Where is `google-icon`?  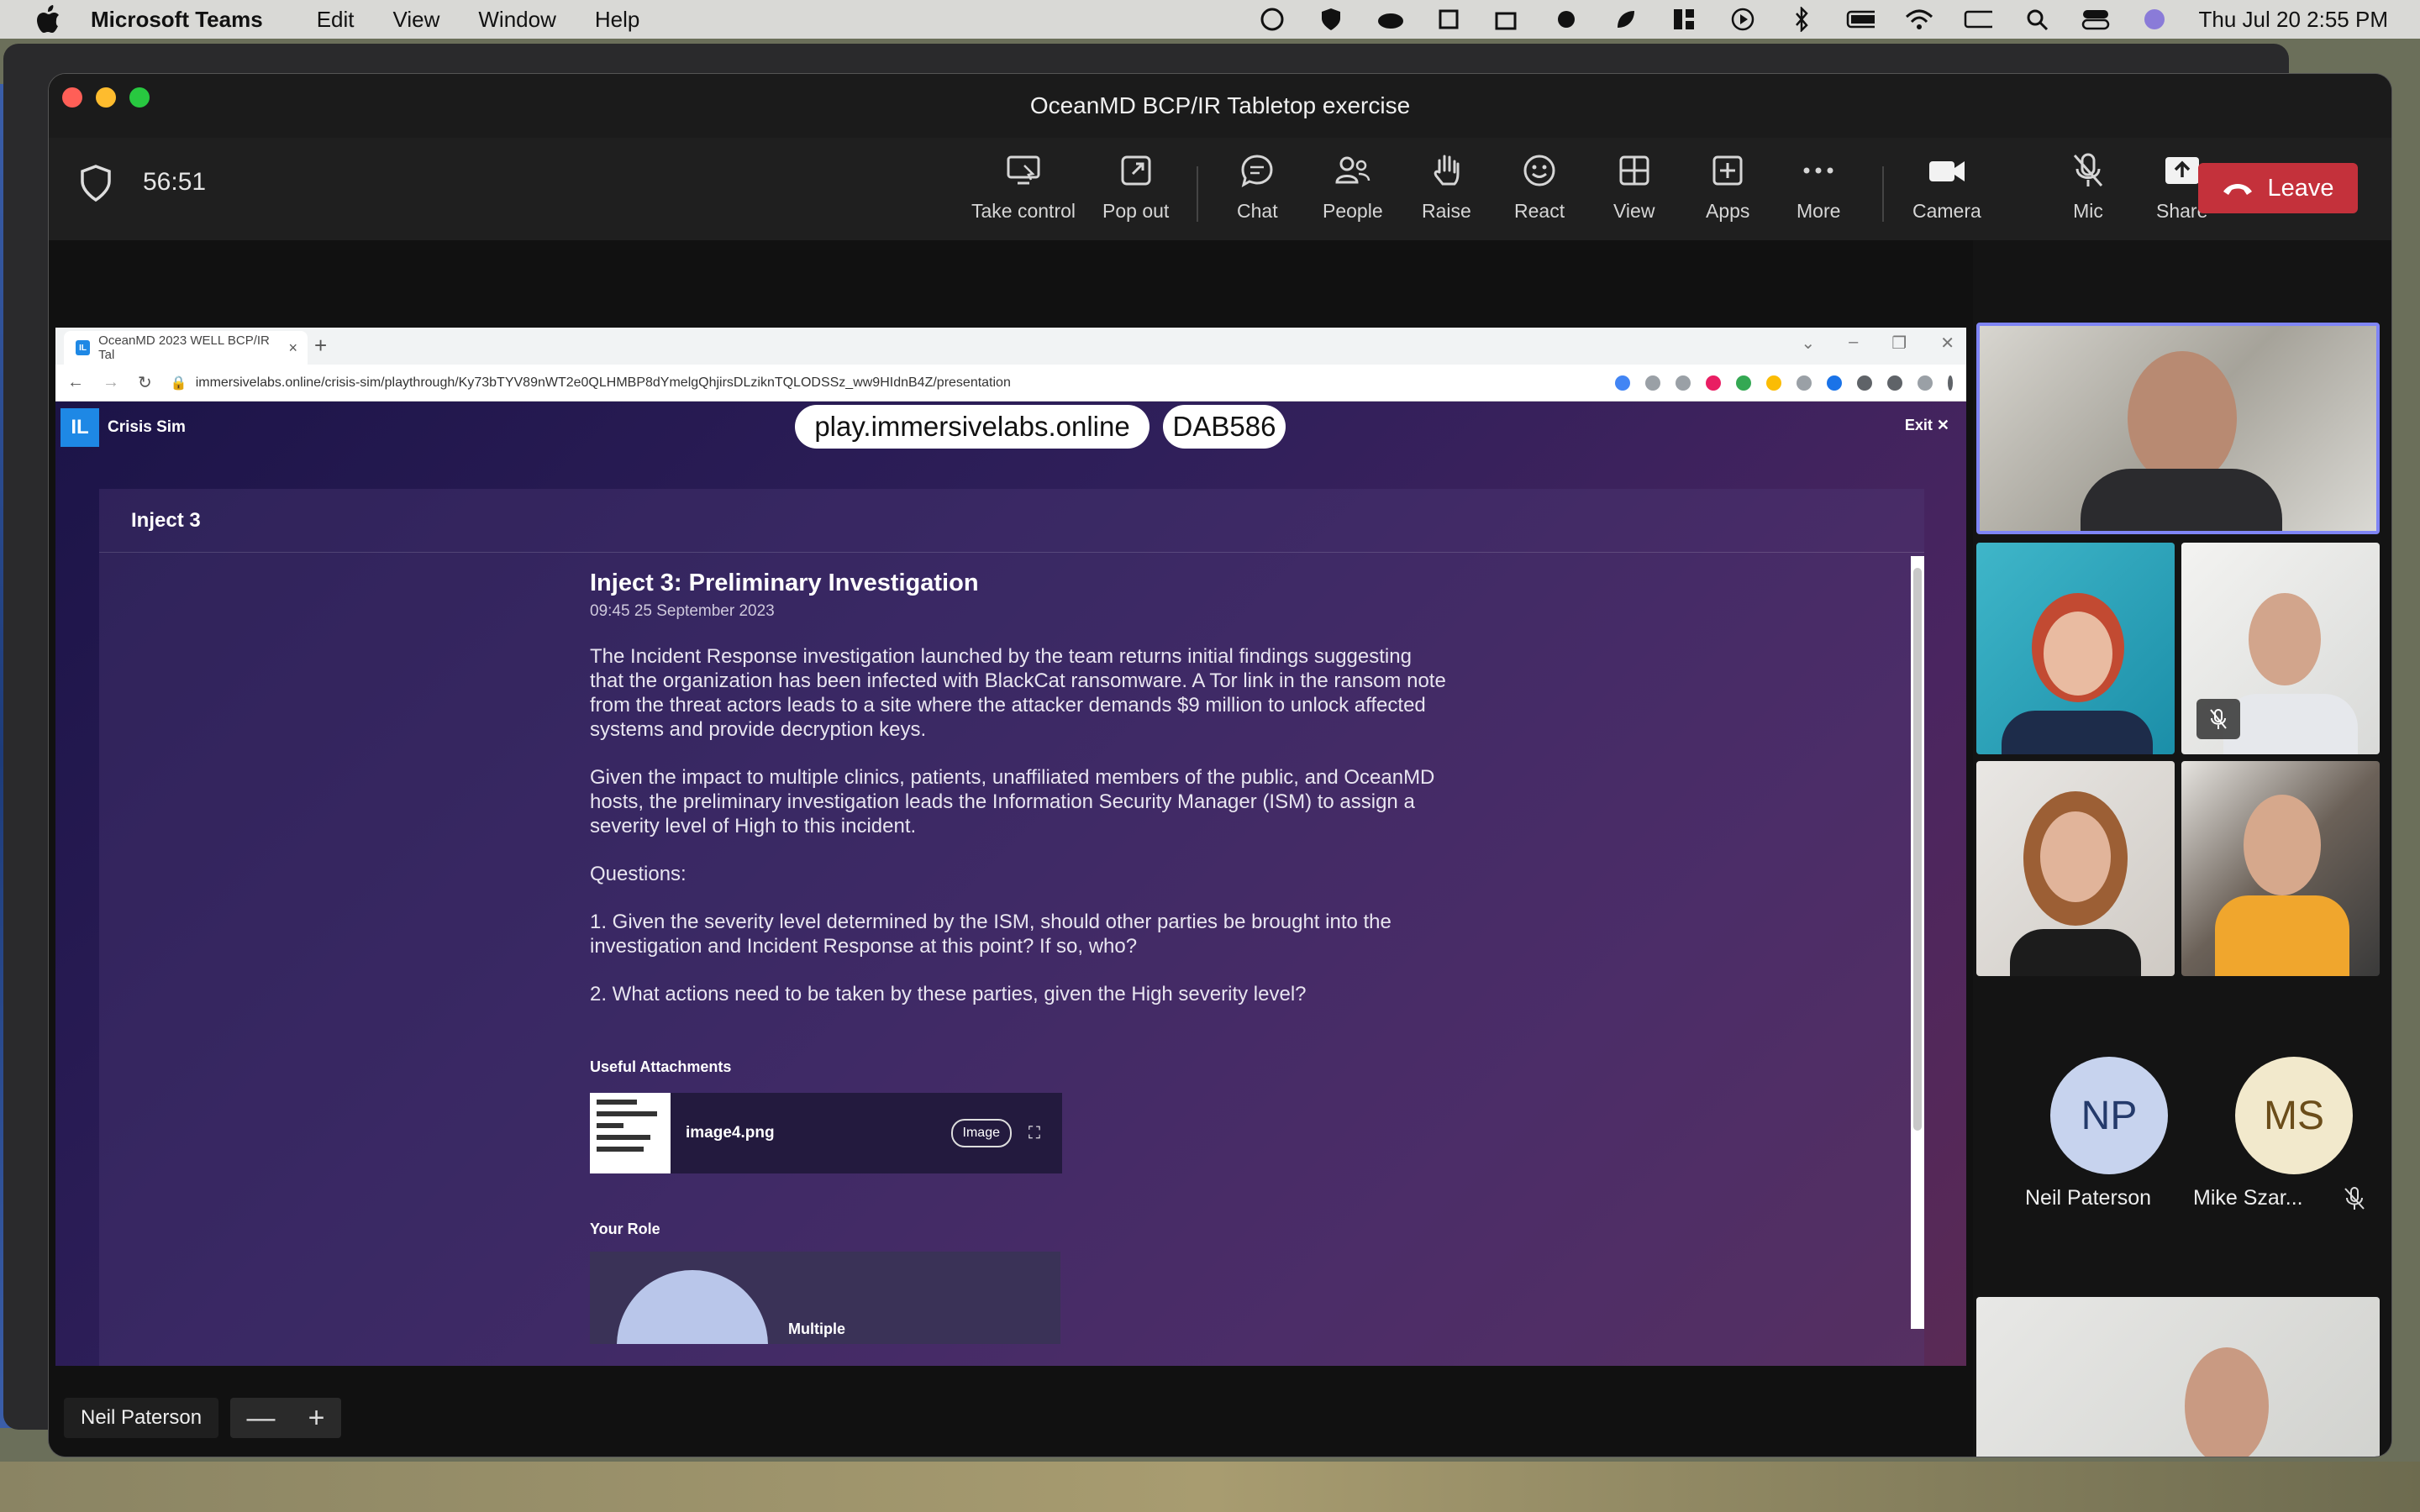 google-icon is located at coordinates (1622, 383).